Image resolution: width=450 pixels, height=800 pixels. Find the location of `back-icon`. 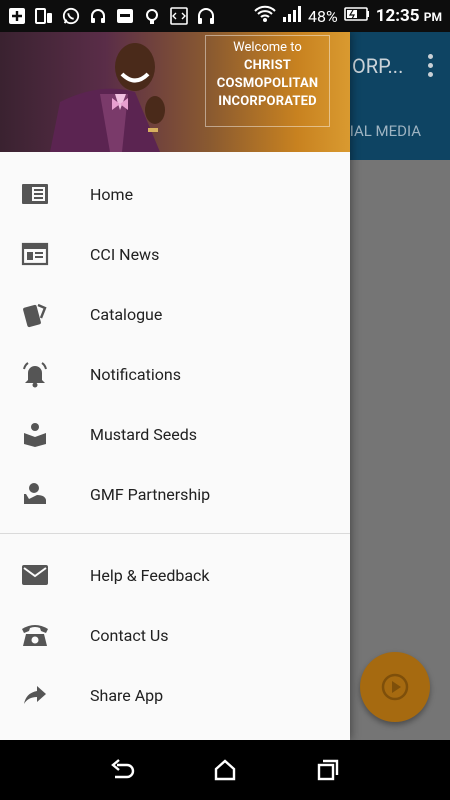

back-icon is located at coordinates (122, 769).